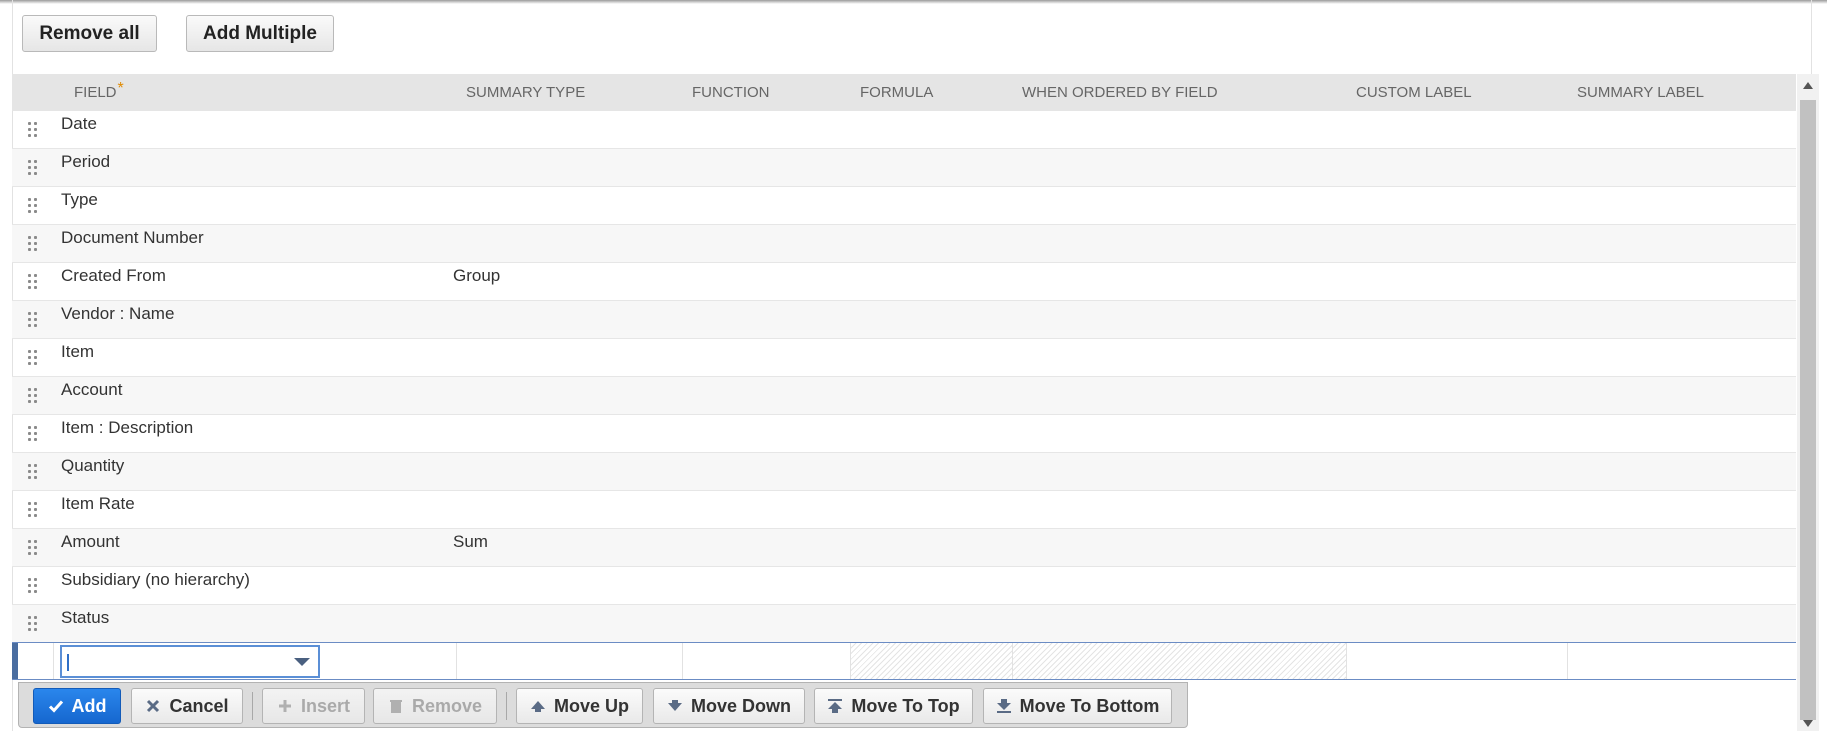 Image resolution: width=1827 pixels, height=731 pixels. I want to click on remove-button: Remove, so click(435, 706).